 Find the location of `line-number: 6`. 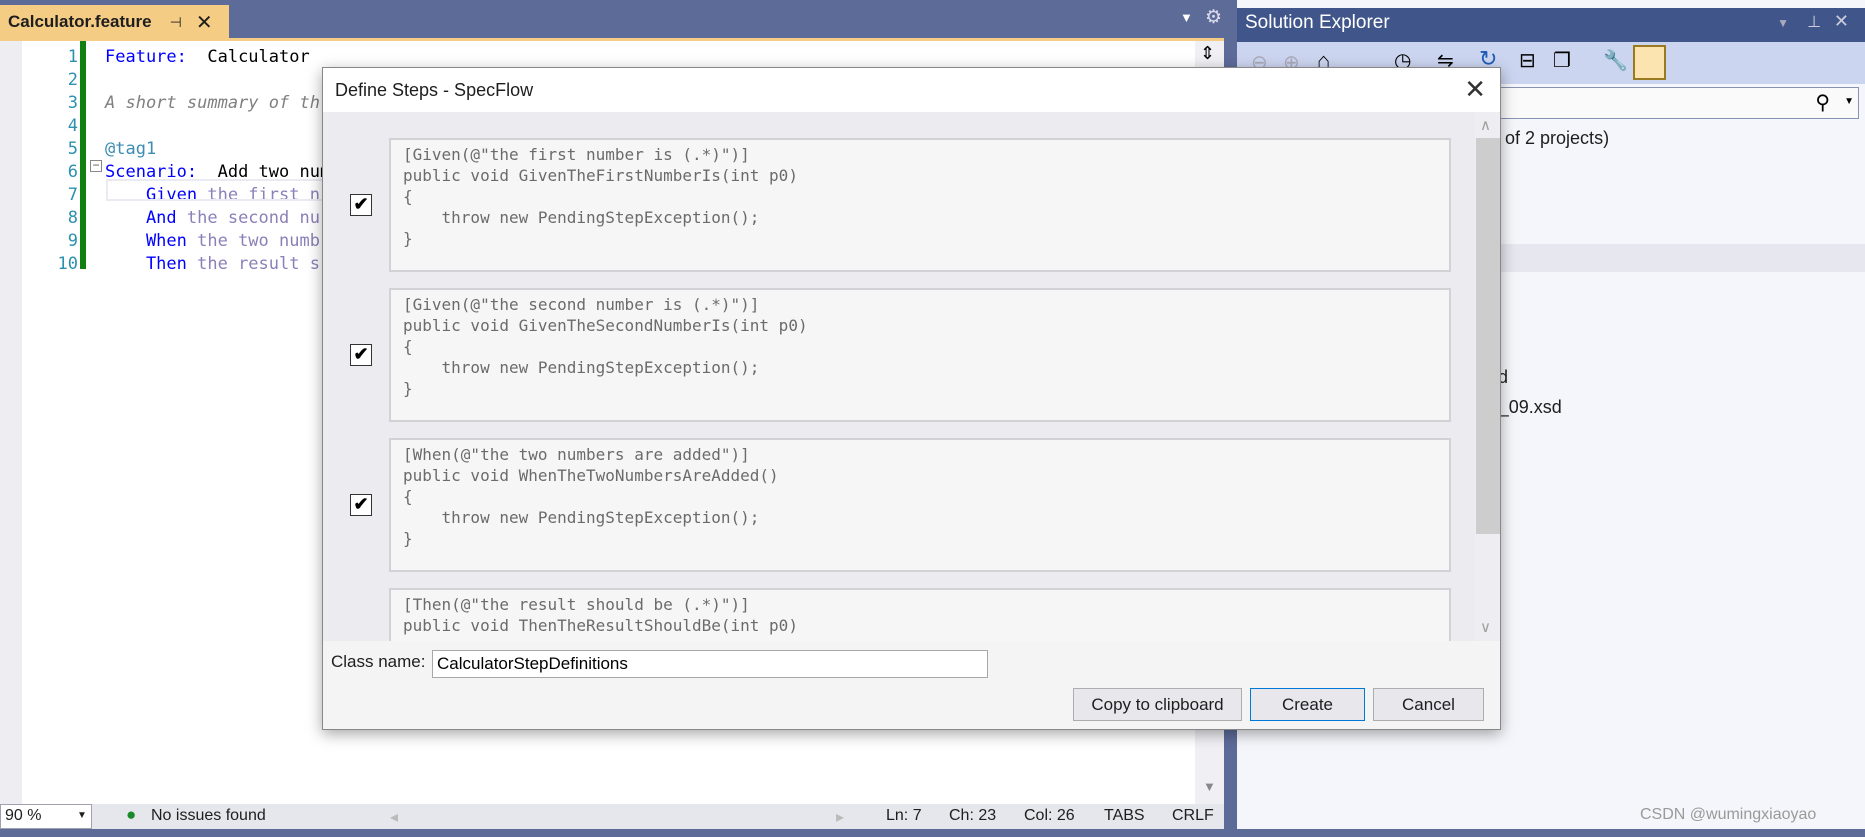

line-number: 6 is located at coordinates (72, 172).